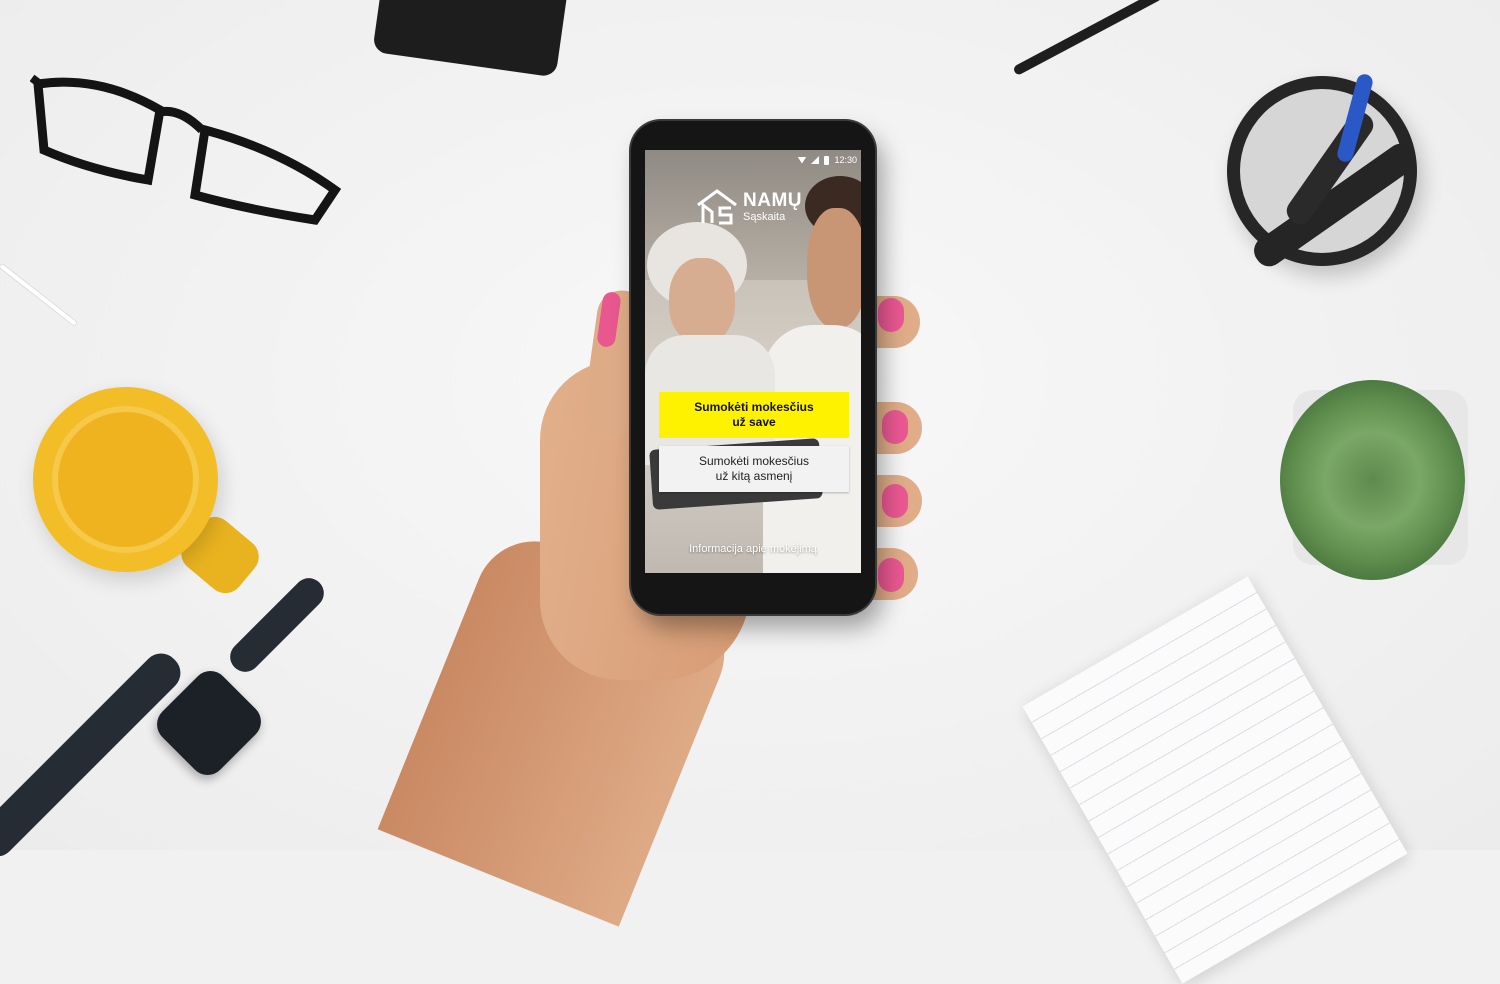 This screenshot has height=984, width=1500. I want to click on pay-for-other-line1: Sumokėti mokesčius, so click(754, 461).